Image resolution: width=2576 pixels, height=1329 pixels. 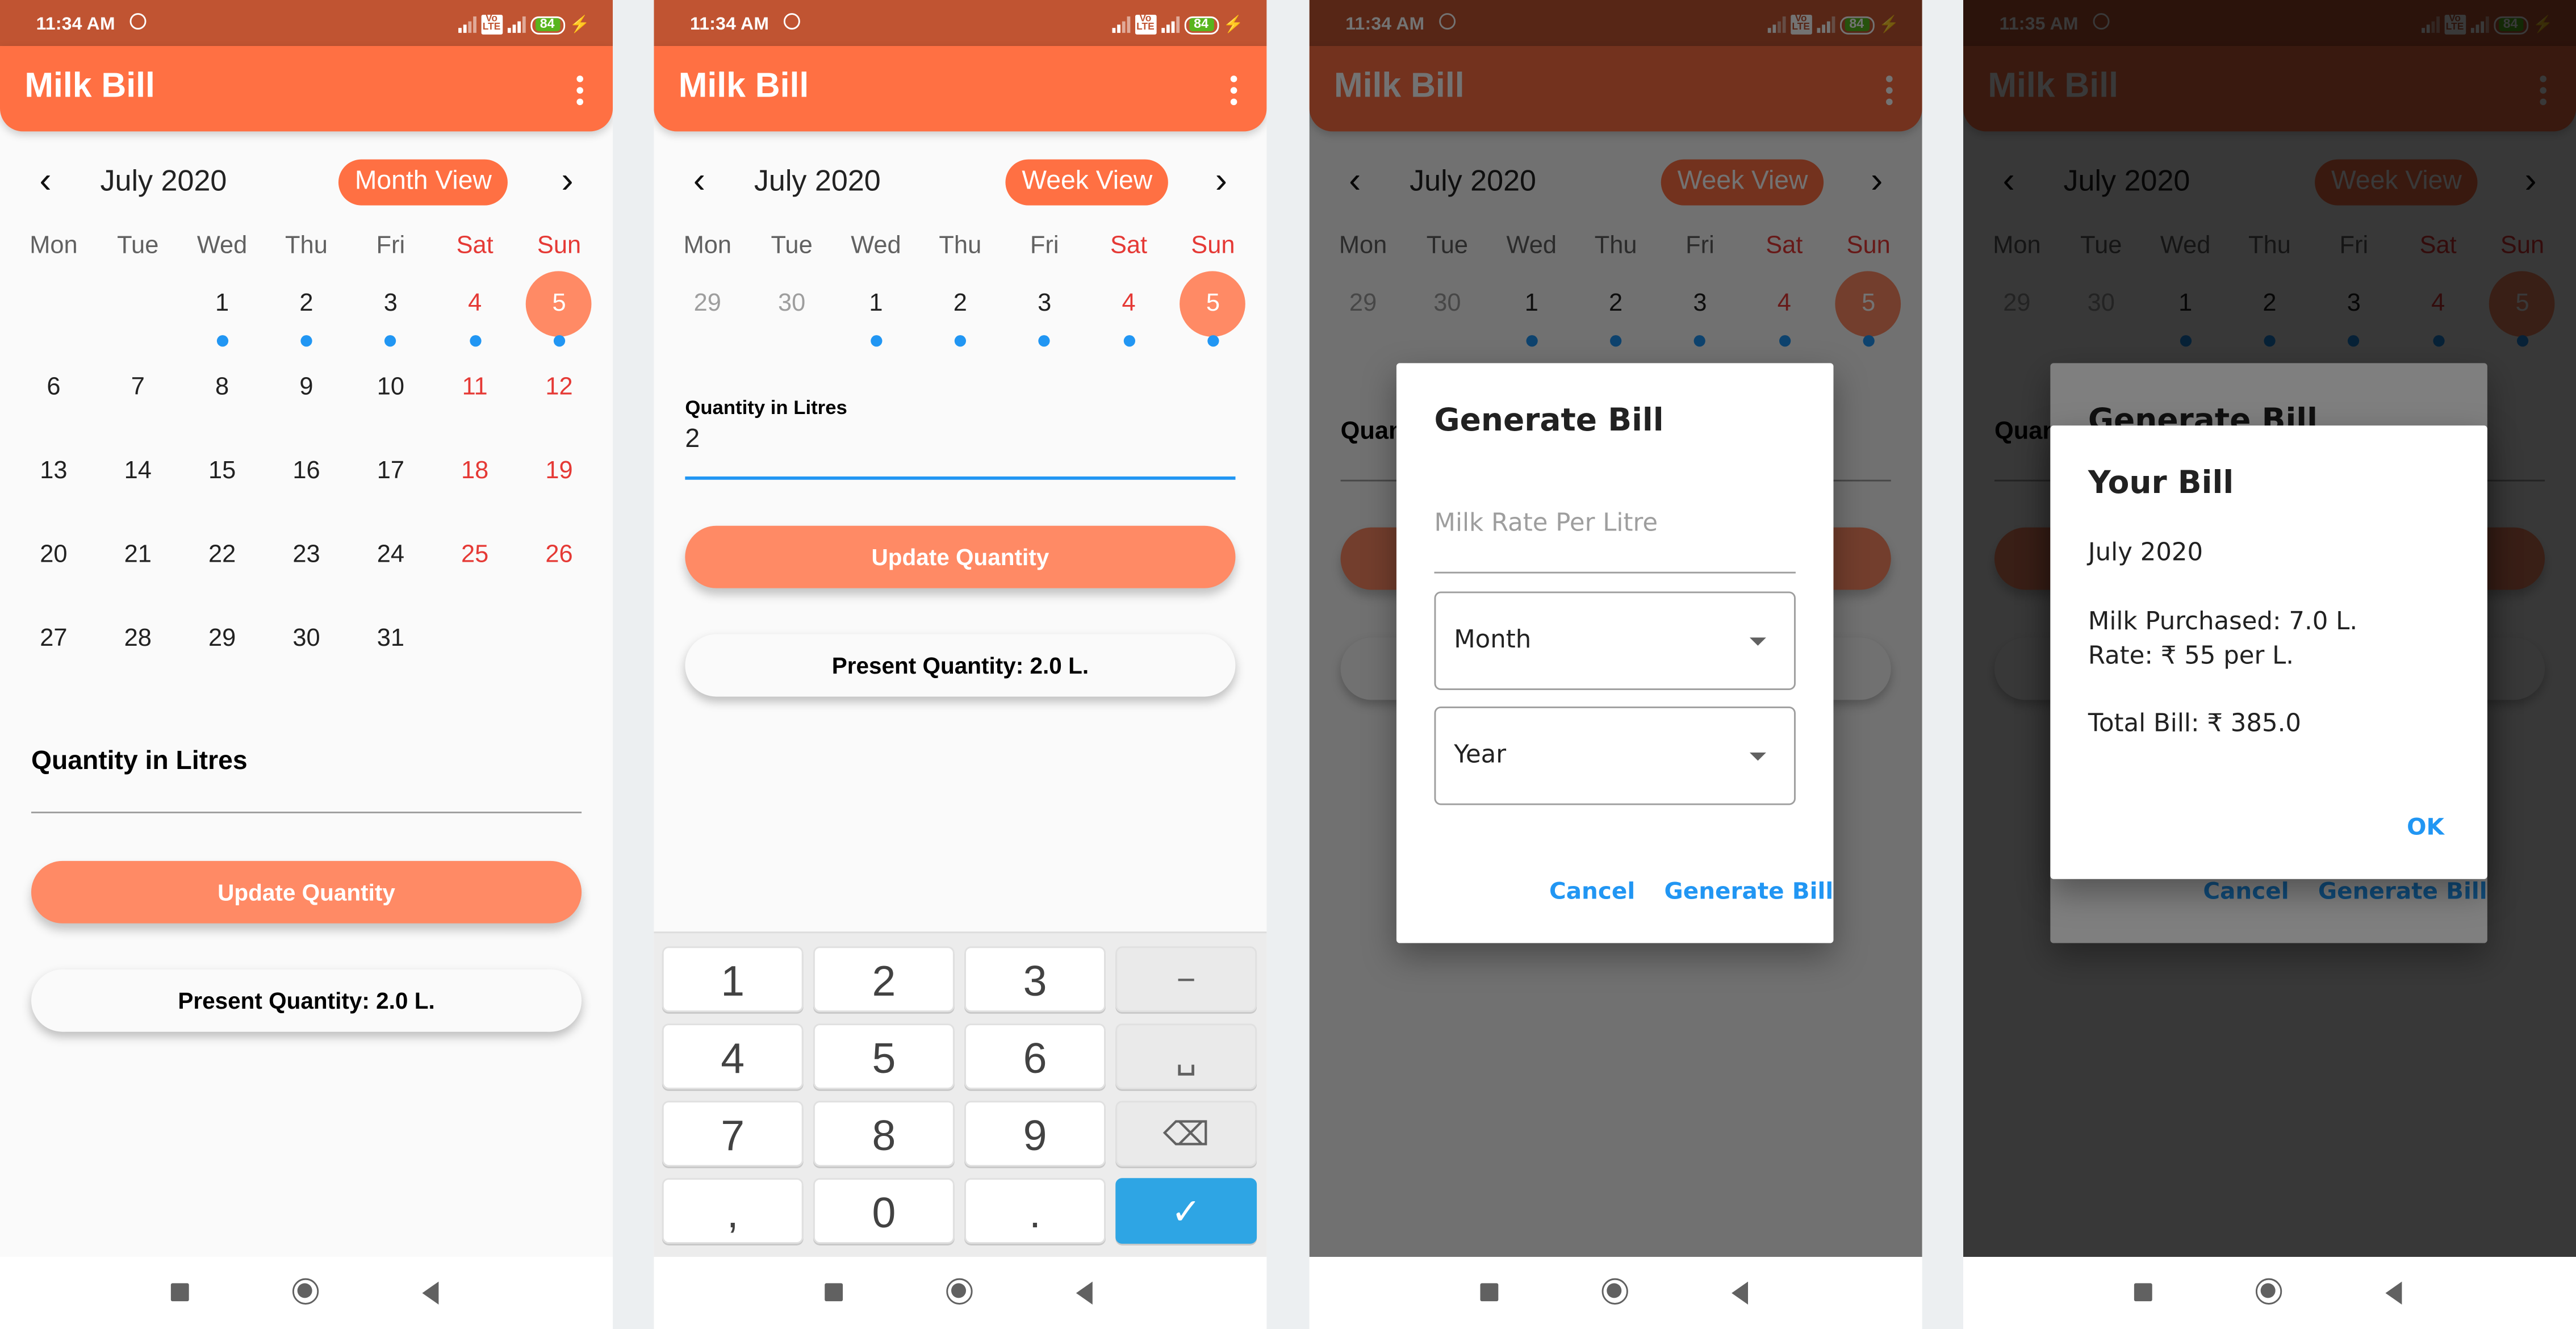 I want to click on key-2: 2, so click(x=884, y=979).